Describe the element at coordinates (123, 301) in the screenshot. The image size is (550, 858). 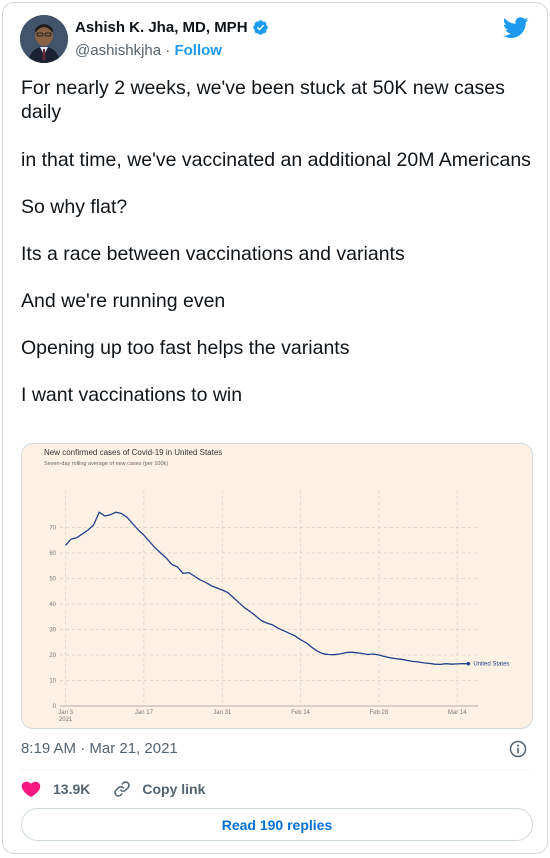
I see `tweet-paragraph: And we're running even` at that location.